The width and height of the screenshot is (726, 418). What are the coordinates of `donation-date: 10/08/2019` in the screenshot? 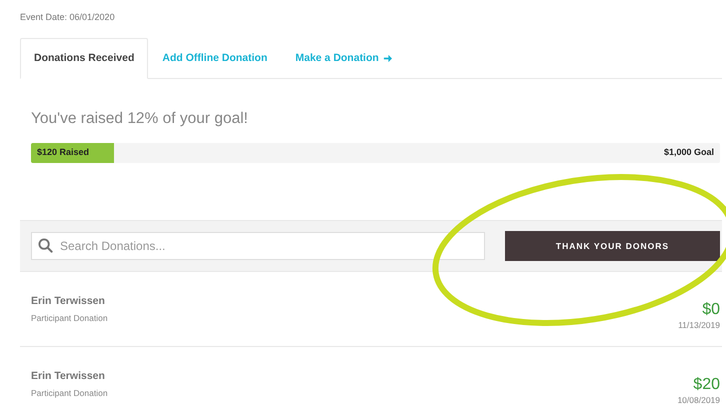 It's located at (698, 400).